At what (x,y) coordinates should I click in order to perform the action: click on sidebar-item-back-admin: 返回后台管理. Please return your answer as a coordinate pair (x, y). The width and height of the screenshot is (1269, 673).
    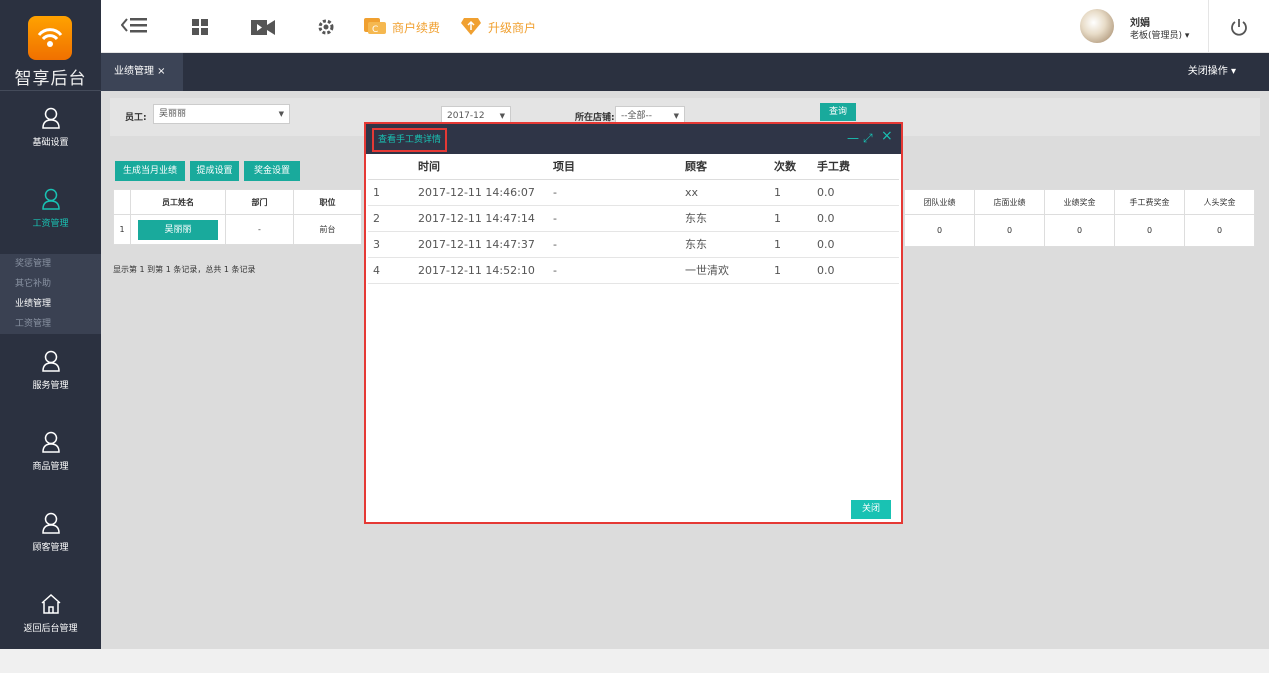
    Looking at the image, I should click on (50, 633).